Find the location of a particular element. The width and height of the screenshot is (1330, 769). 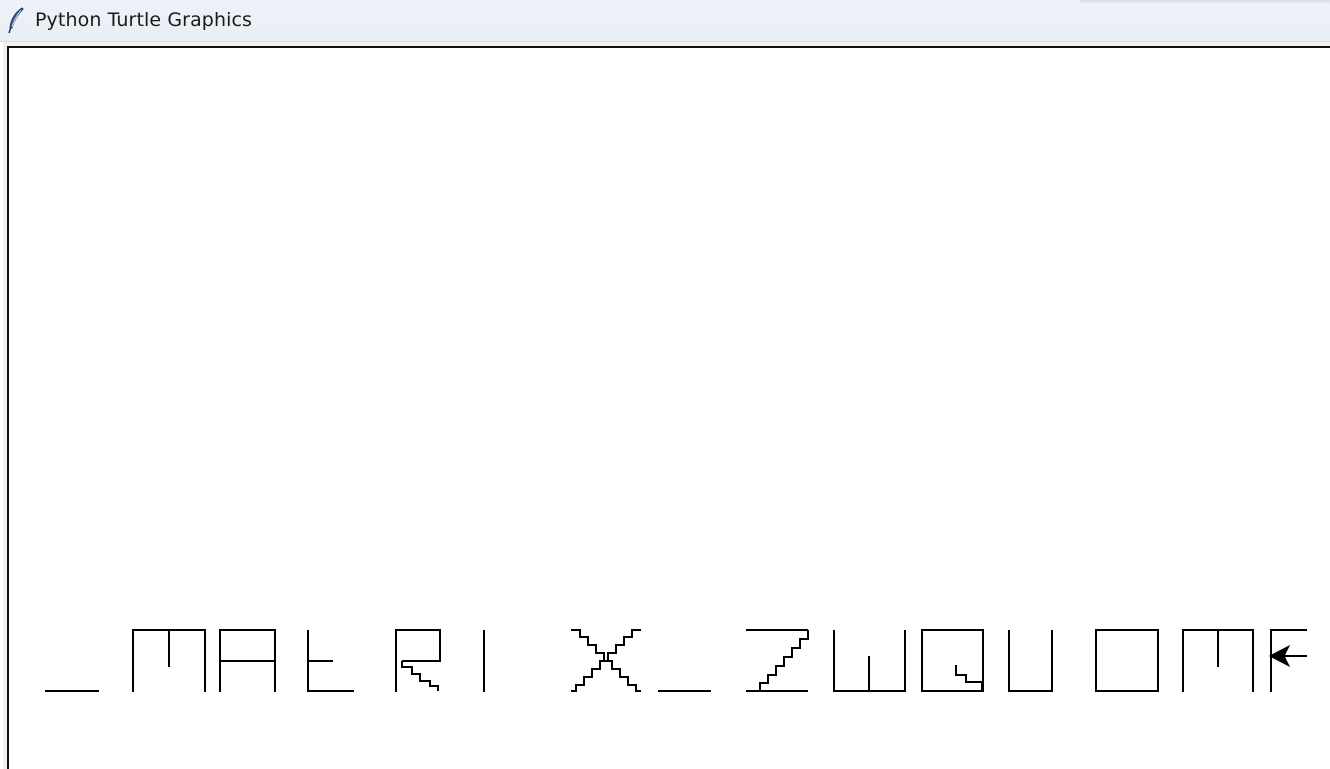

glyph-a is located at coordinates (247, 660).